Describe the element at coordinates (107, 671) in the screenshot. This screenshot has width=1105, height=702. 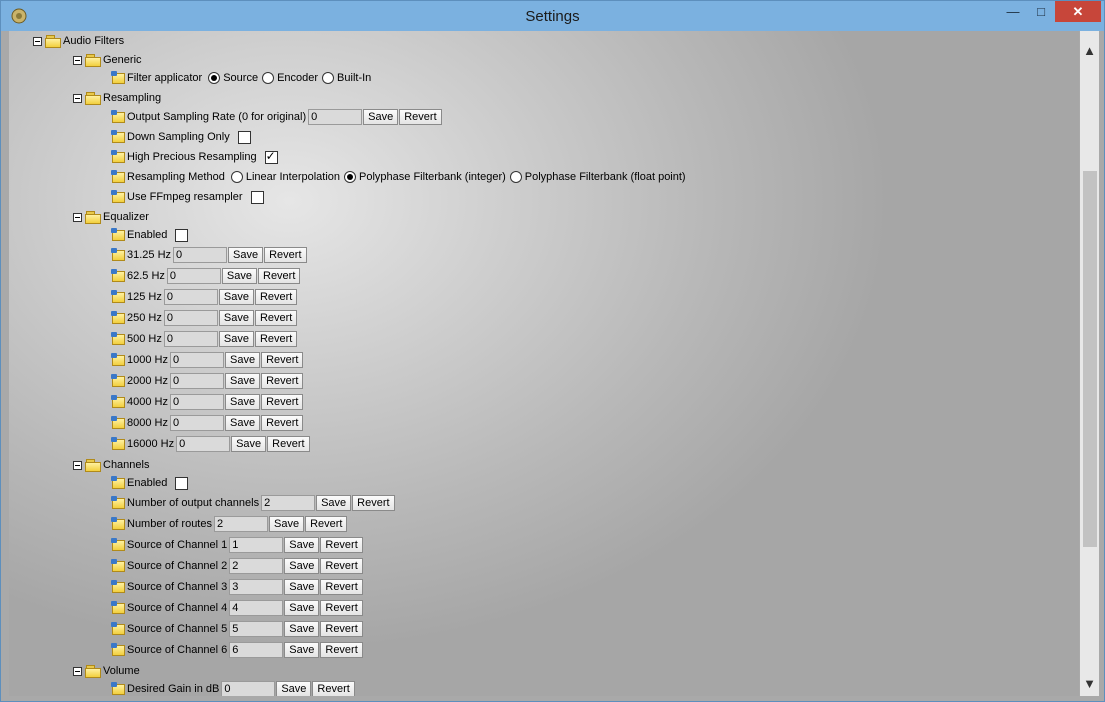
I see `tree-node-volume: Volume` at that location.